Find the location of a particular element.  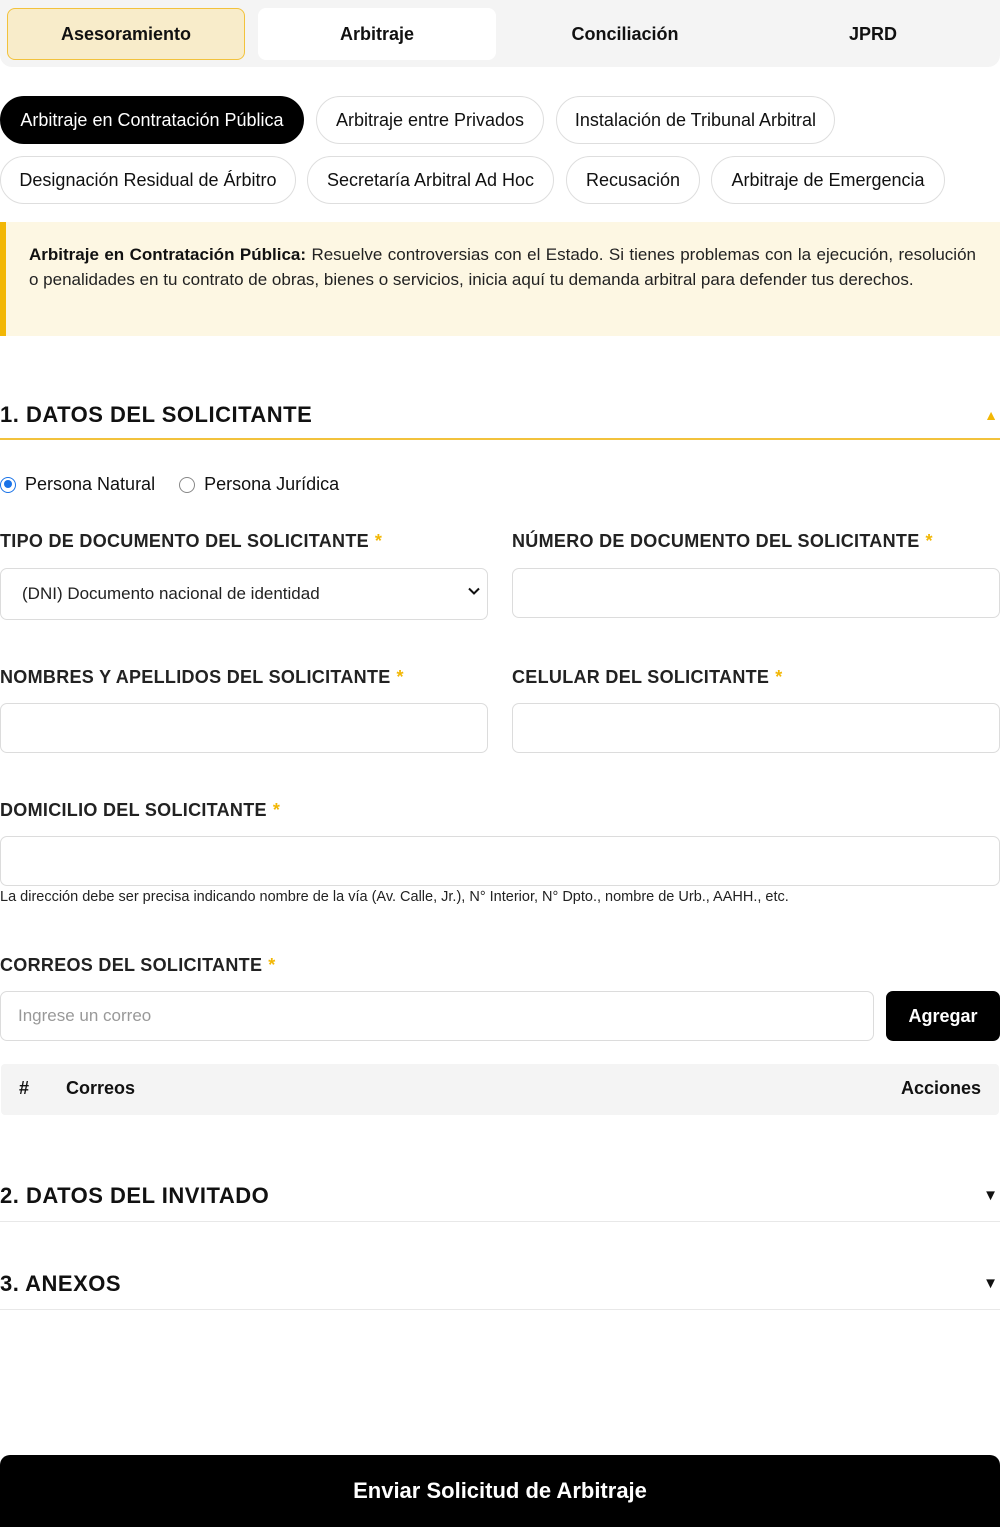

phone-label: CELULAR DEL SOLICITANTE * is located at coordinates (647, 677).